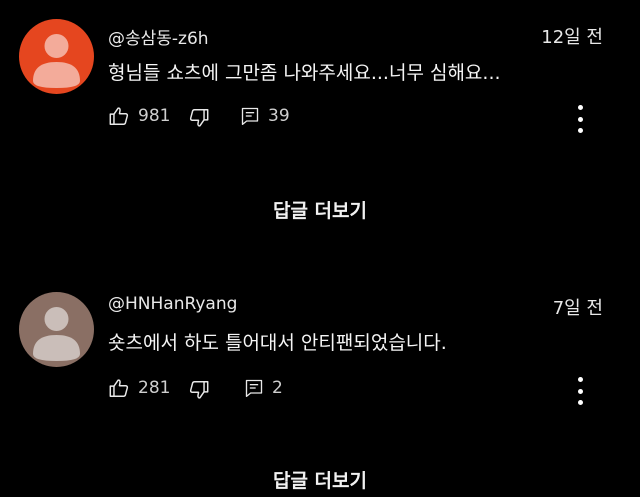 This screenshot has width=640, height=497. I want to click on like-count: 281, so click(154, 388).